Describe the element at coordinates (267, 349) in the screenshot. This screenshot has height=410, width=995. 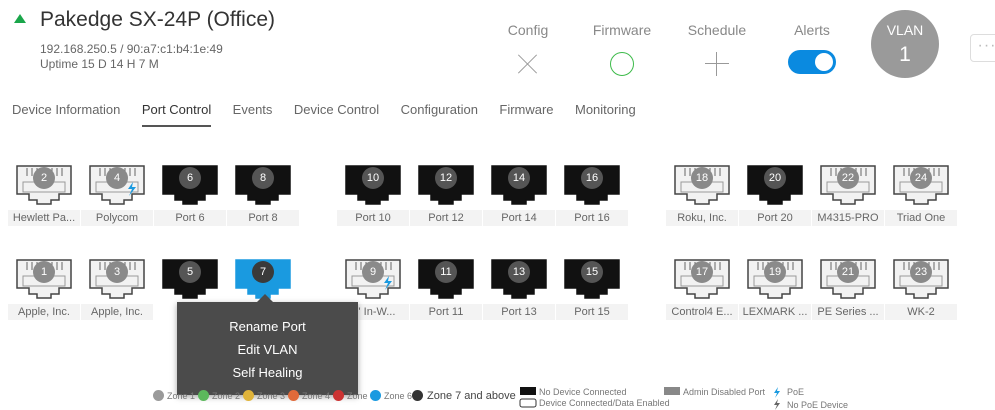
I see `edit-vlan-menu-item: Edit VLAN` at that location.